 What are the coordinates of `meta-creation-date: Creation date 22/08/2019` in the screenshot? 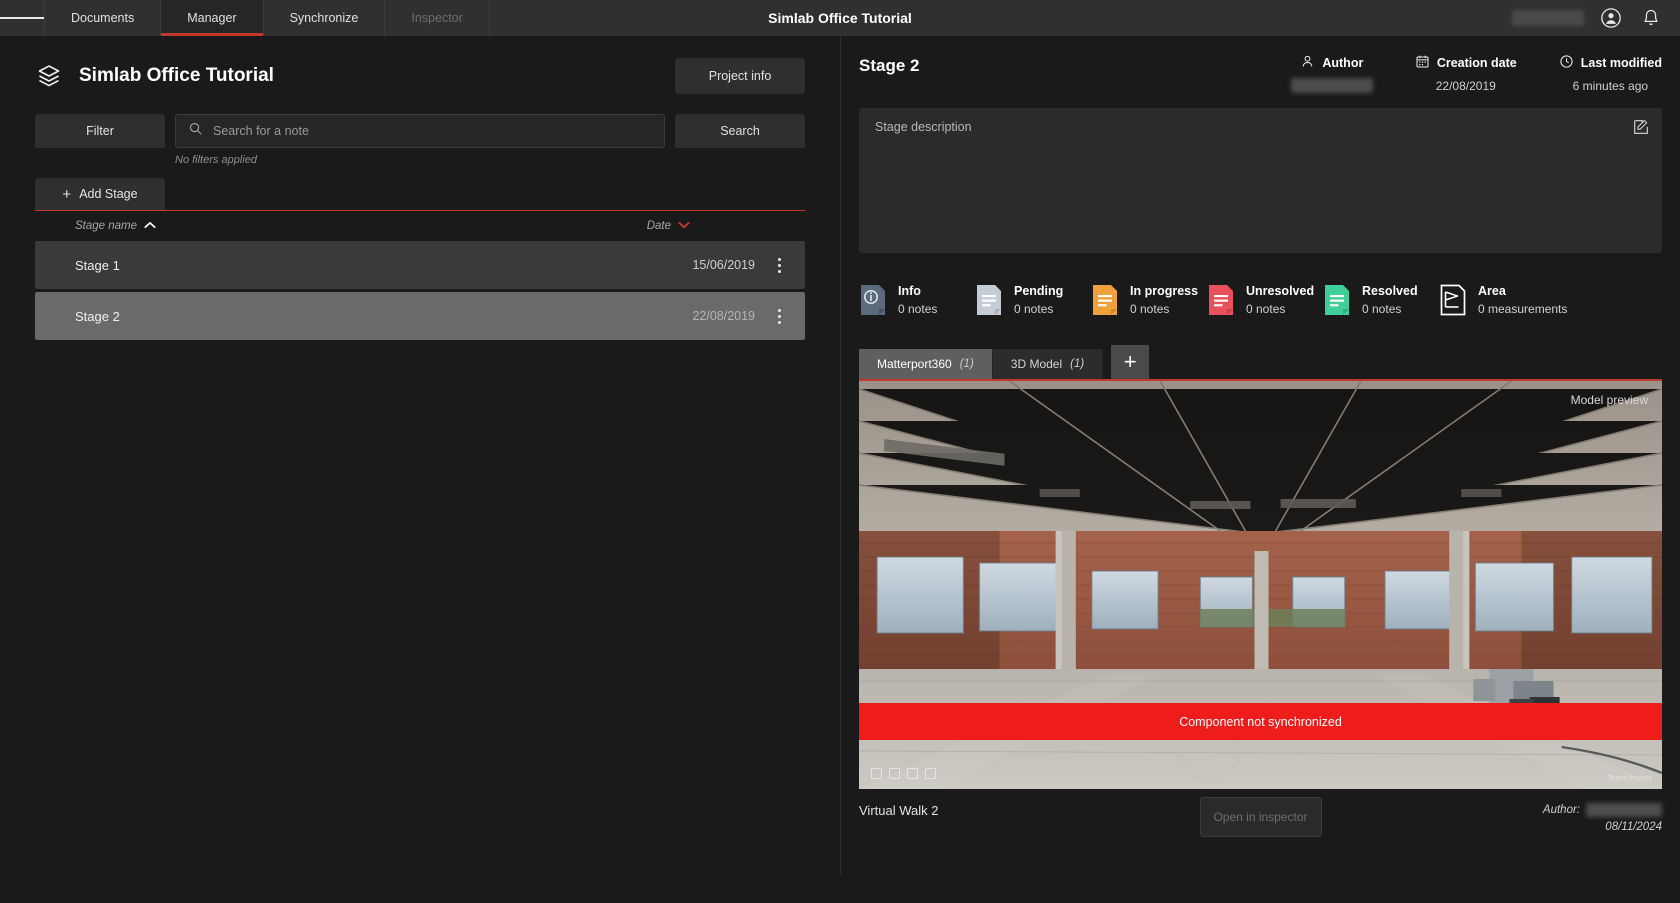 It's located at (1466, 73).